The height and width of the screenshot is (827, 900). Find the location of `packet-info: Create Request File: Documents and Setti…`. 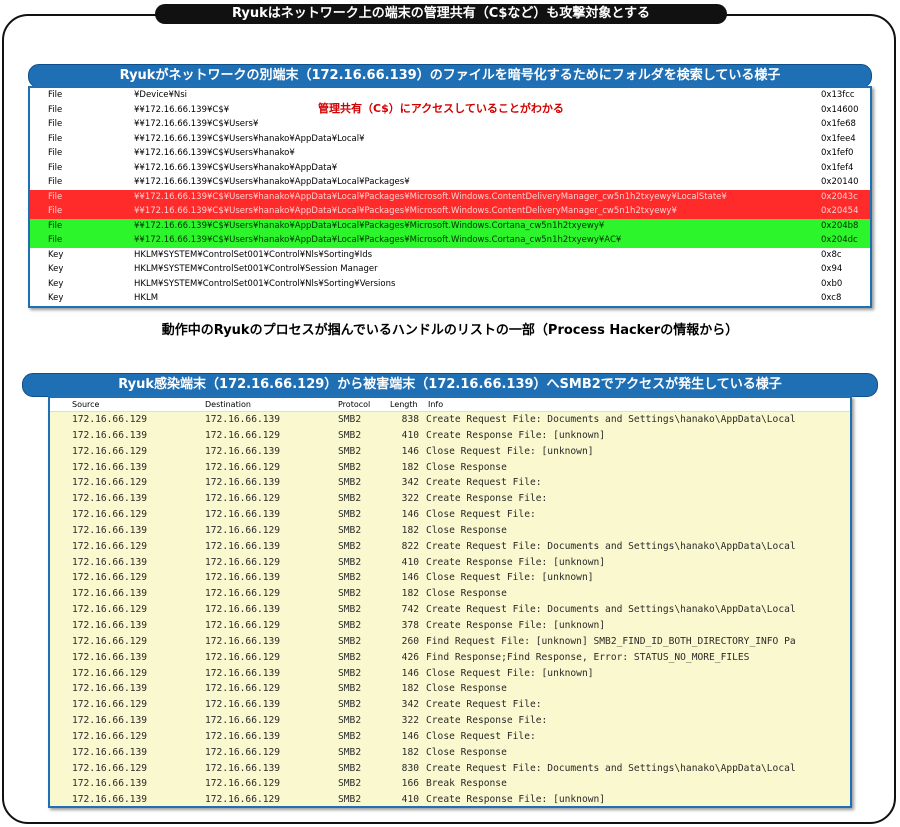

packet-info: Create Request File: Documents and Setti… is located at coordinates (611, 610).